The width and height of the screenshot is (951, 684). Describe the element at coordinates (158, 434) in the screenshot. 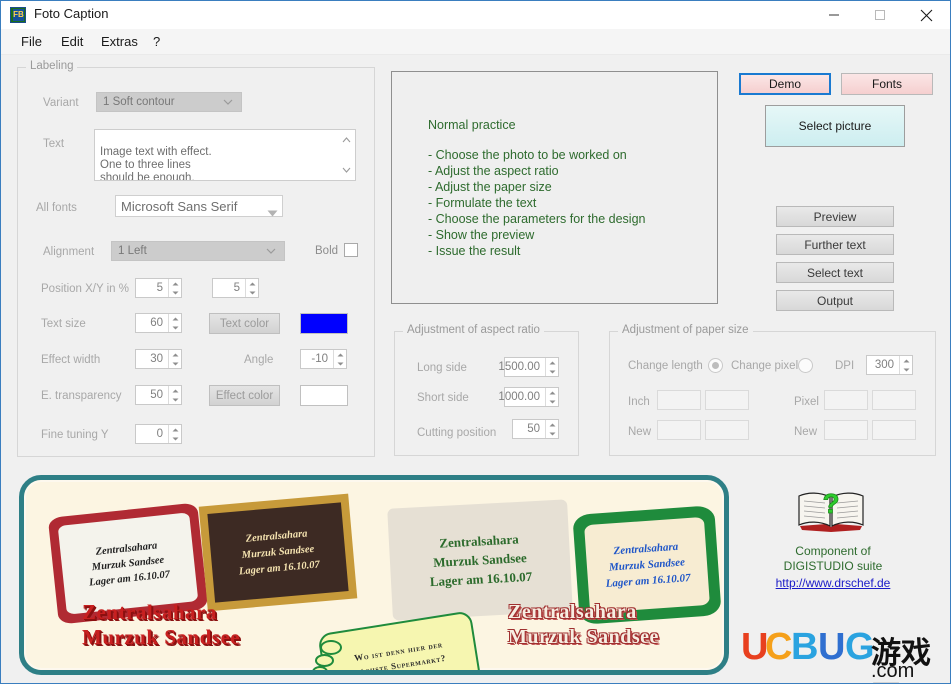

I see `fine-tuning-stepper: 0` at that location.